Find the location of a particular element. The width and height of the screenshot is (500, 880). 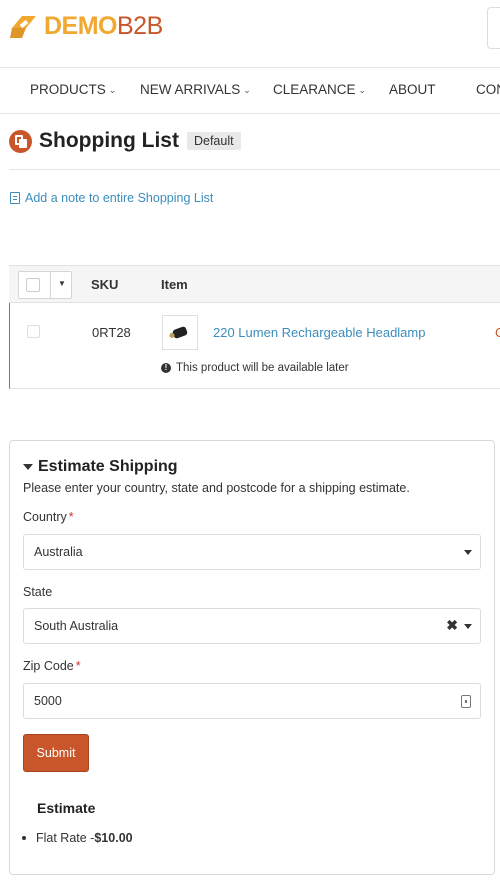

nav-label: CON is located at coordinates (488, 89).